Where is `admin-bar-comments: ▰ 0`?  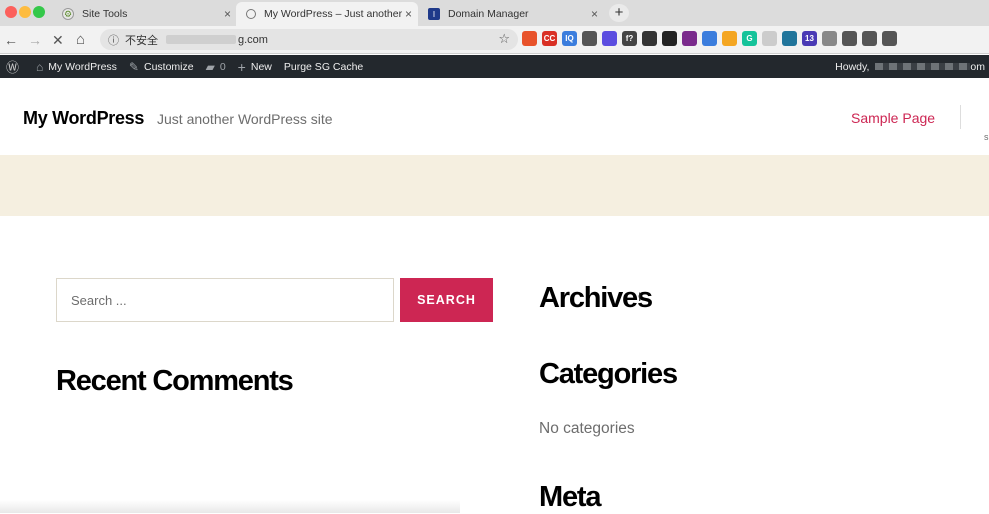 admin-bar-comments: ▰ 0 is located at coordinates (216, 66).